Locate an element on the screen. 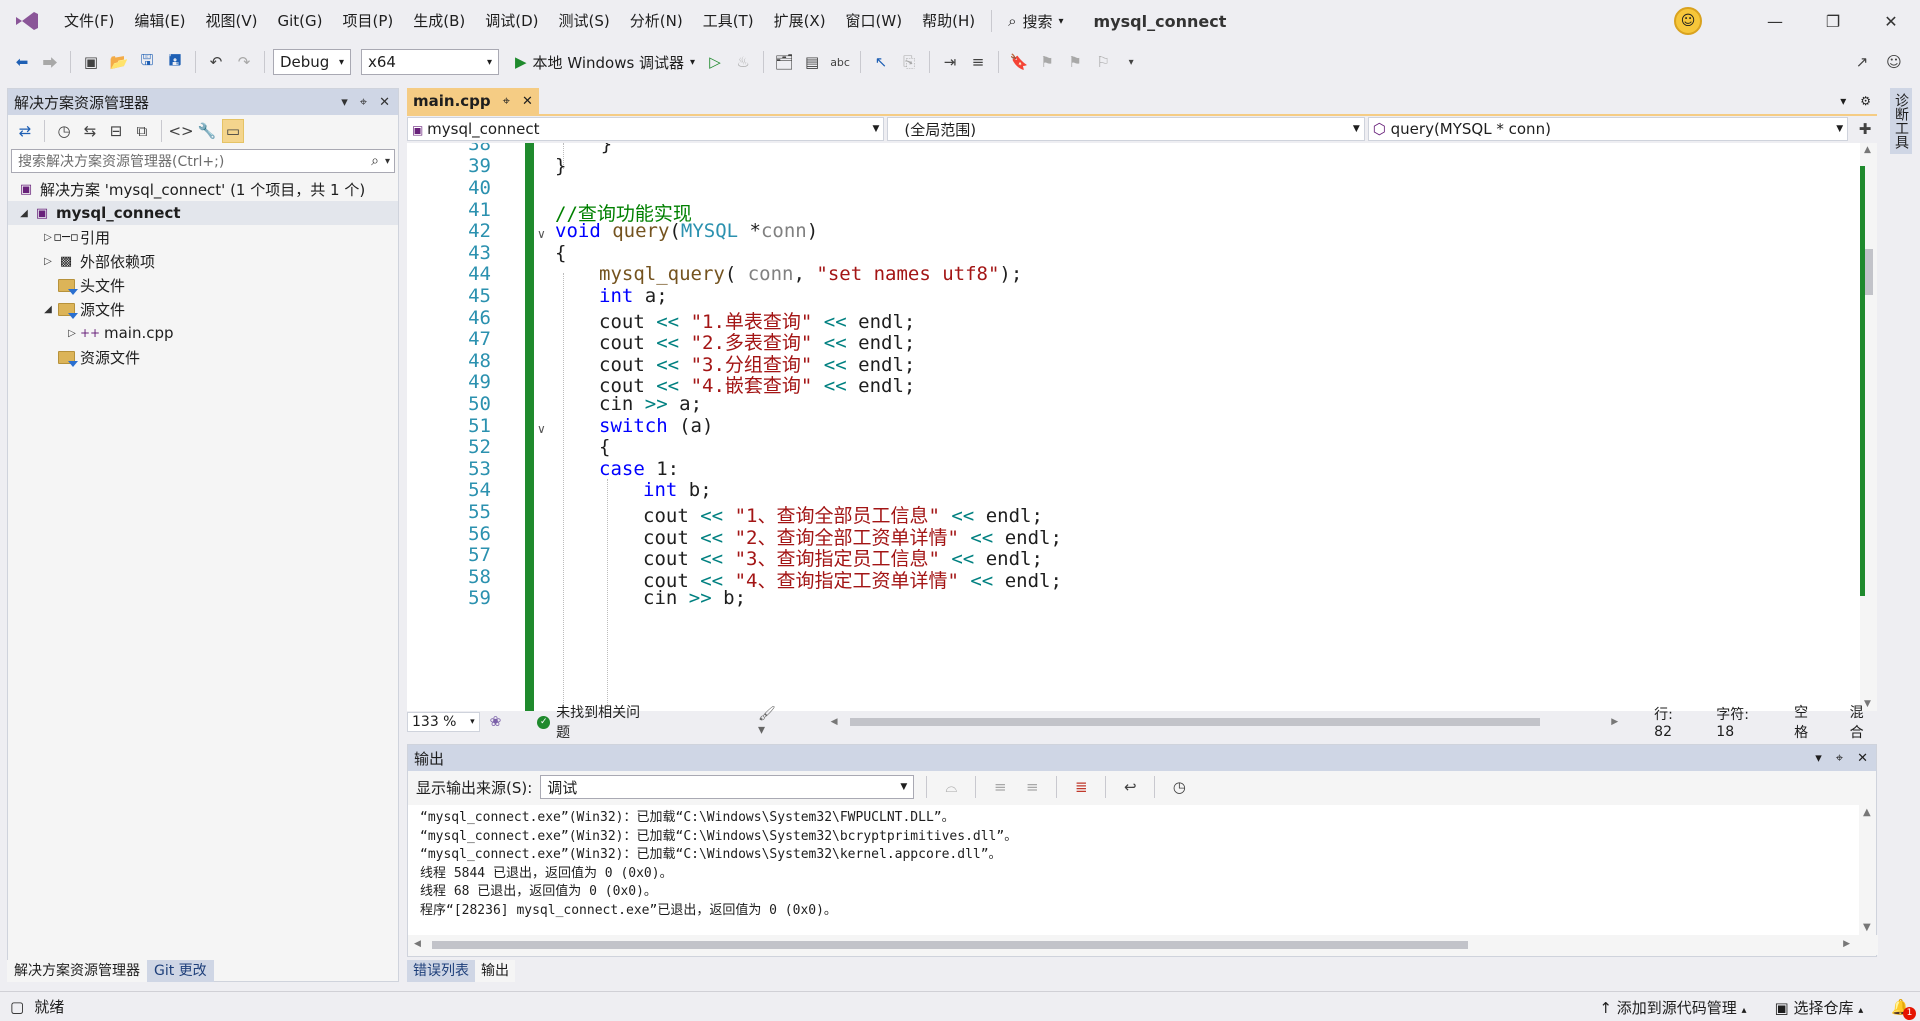  configuration-select: Debug ▾ is located at coordinates (312, 62).